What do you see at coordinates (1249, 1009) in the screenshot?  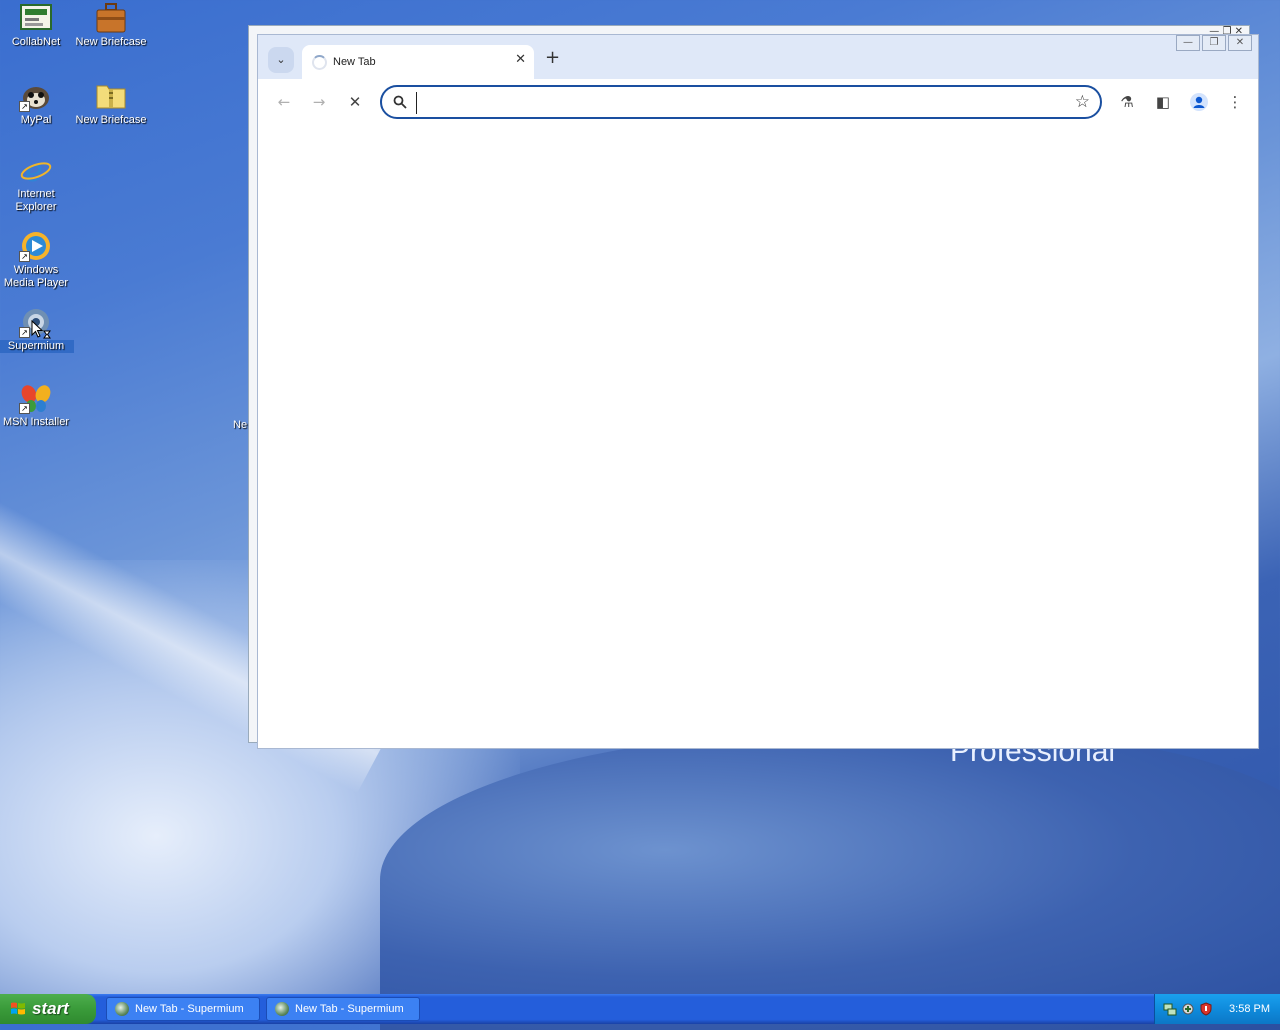 I see `clock: 3:58 PM` at bounding box center [1249, 1009].